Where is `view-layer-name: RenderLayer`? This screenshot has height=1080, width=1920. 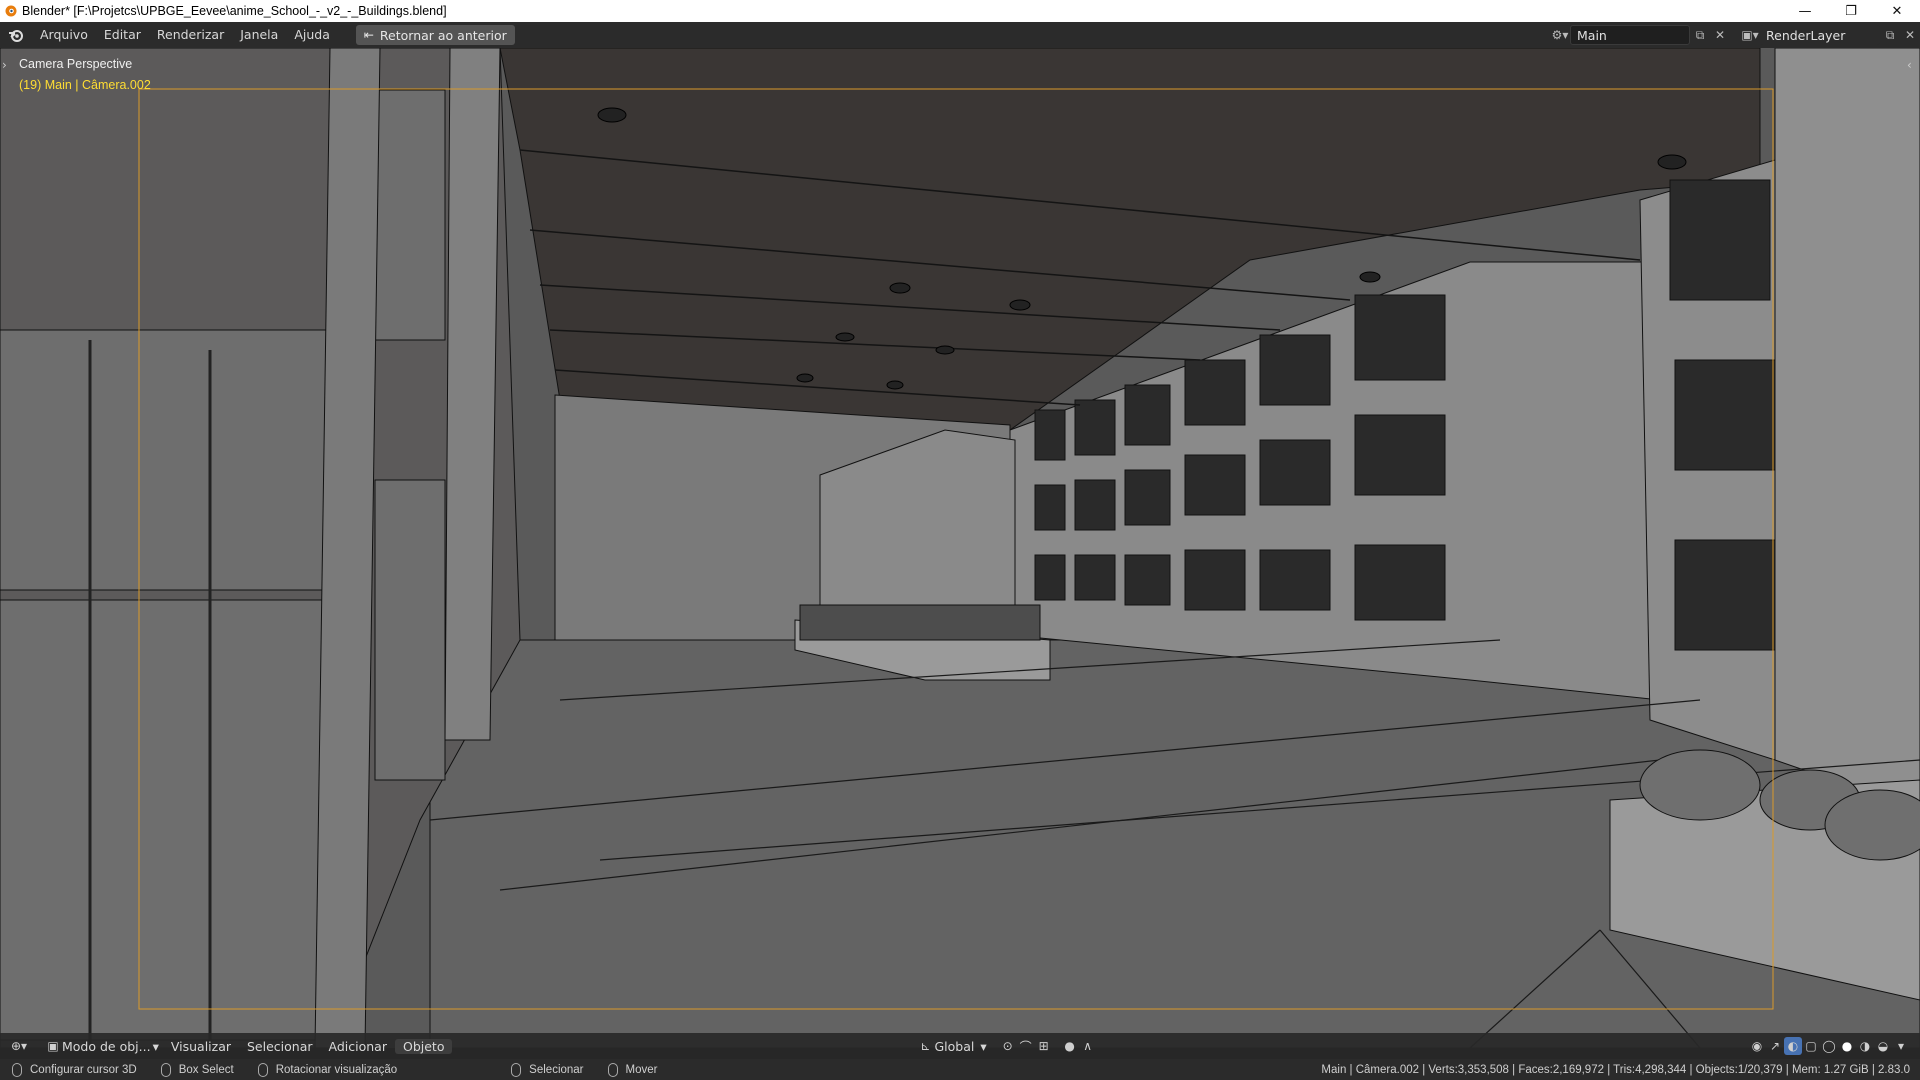 view-layer-name: RenderLayer is located at coordinates (1806, 35).